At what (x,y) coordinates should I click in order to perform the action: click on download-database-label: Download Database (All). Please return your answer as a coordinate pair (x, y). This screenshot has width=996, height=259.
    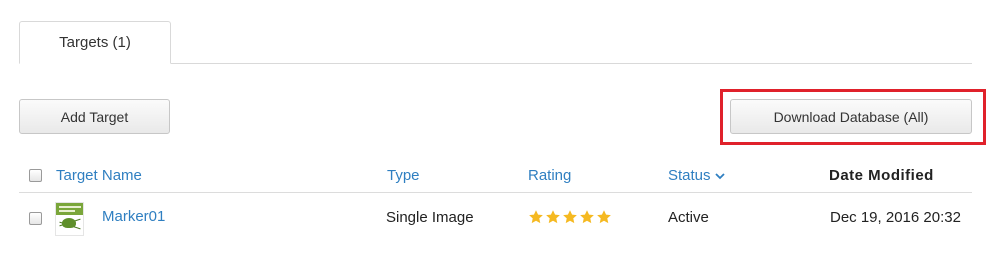
    Looking at the image, I should click on (851, 116).